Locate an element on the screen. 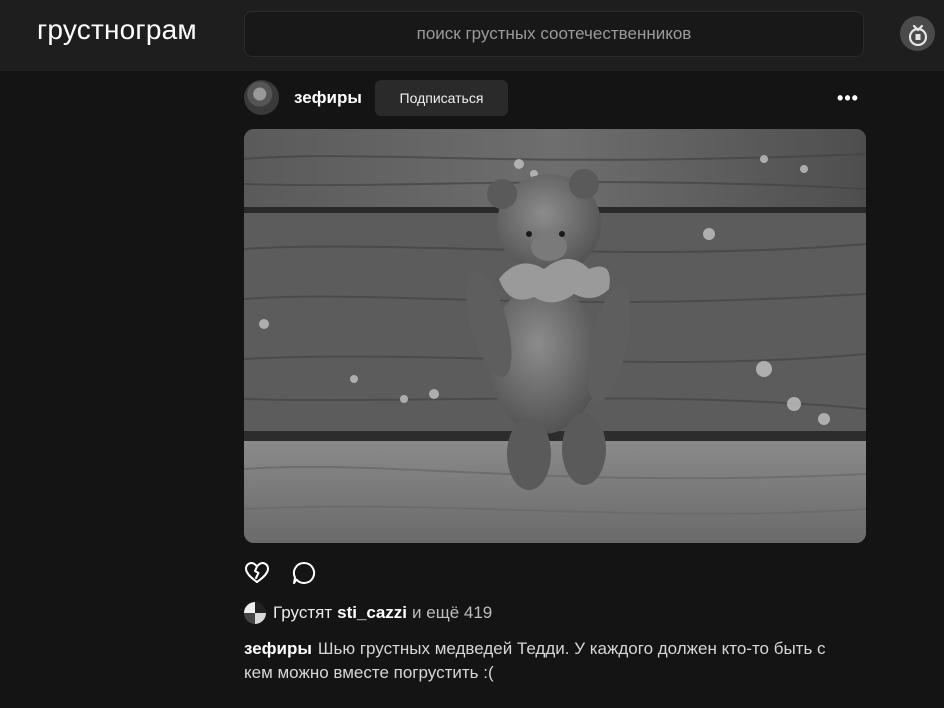 The height and width of the screenshot is (708, 944). post-header: зефиры Подписаться ••• is located at coordinates (555, 98).